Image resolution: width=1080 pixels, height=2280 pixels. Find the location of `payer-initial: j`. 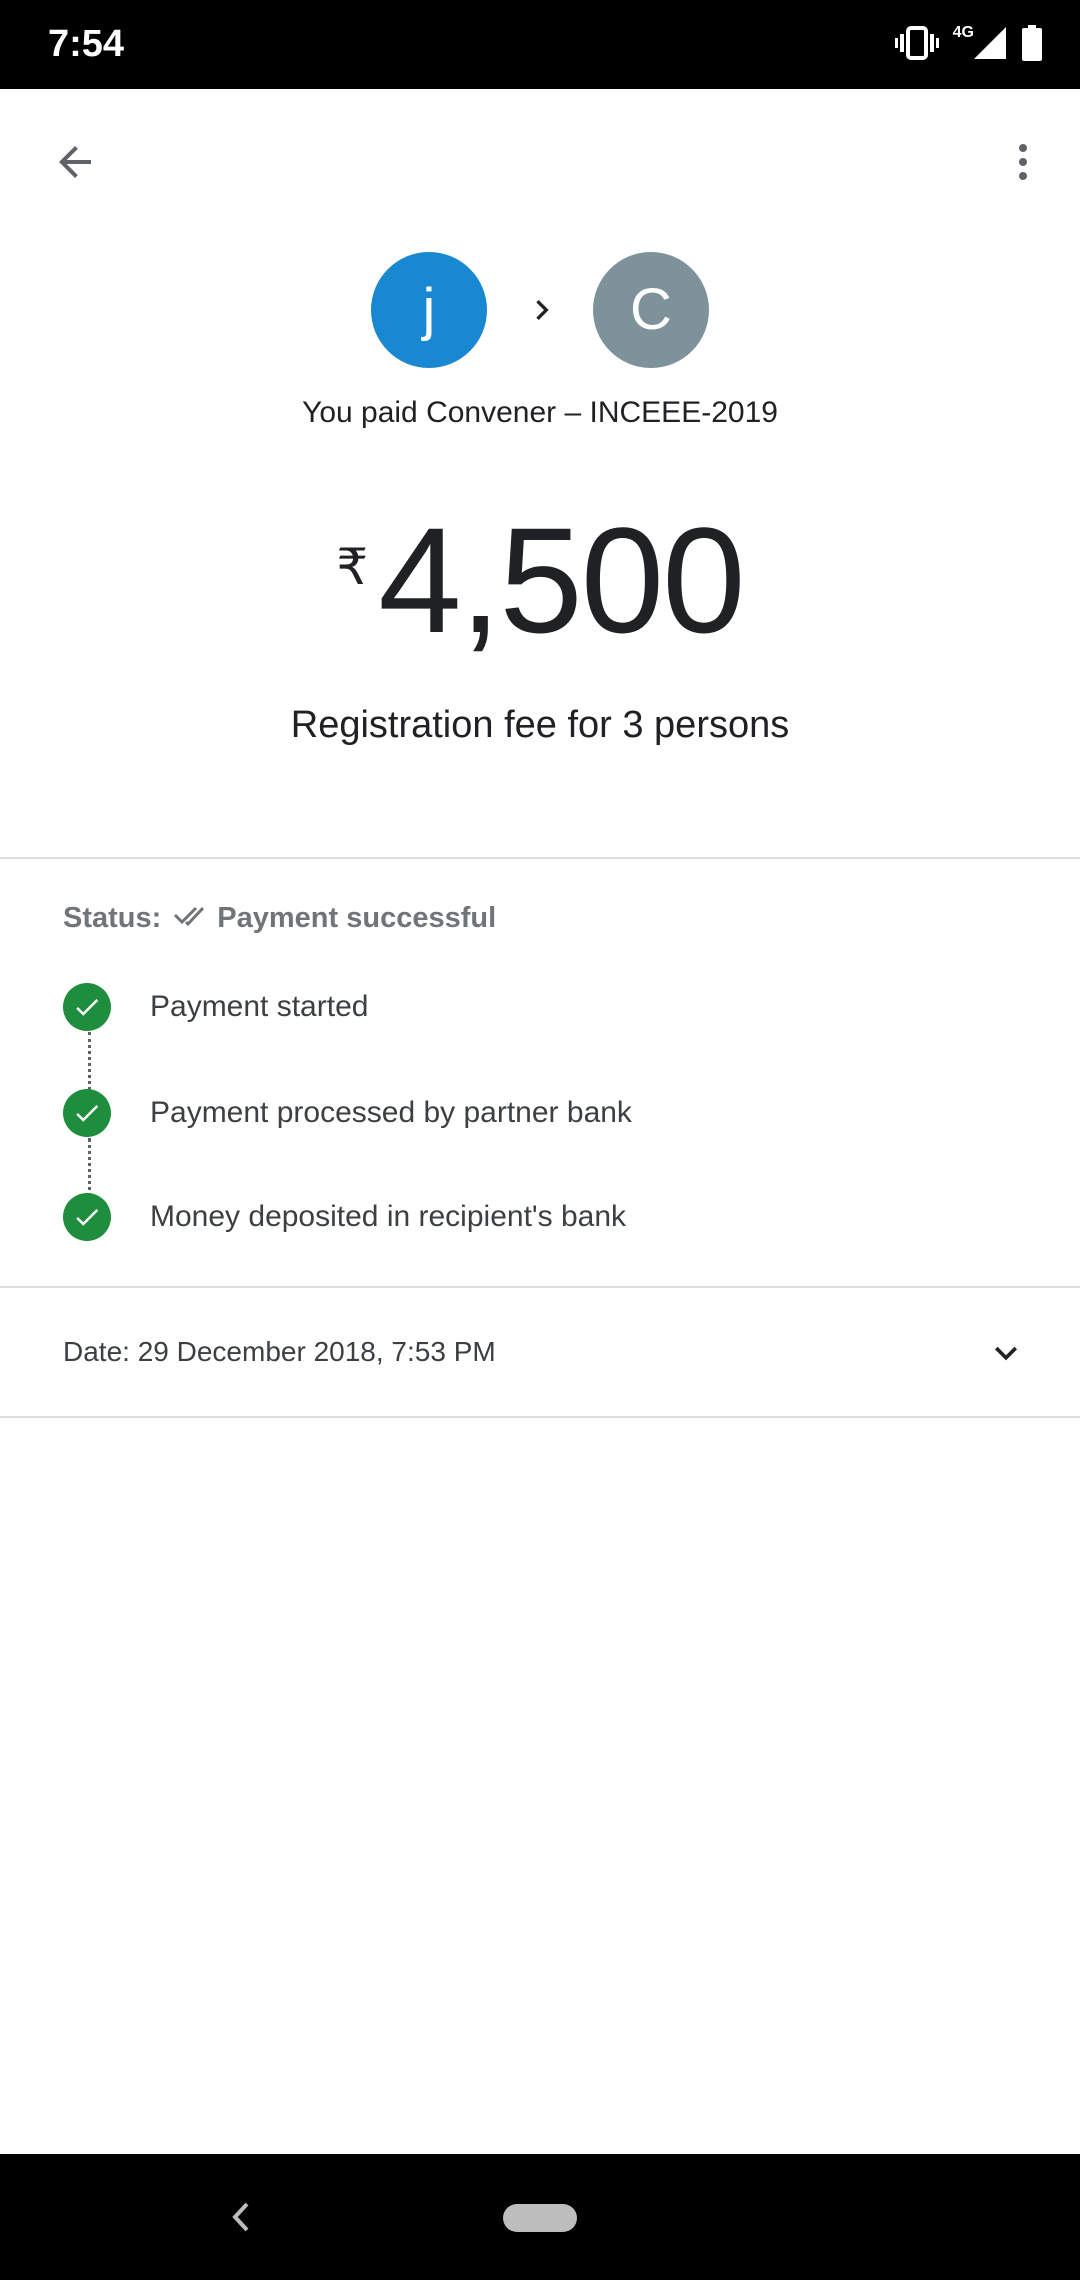

payer-initial: j is located at coordinates (429, 309).